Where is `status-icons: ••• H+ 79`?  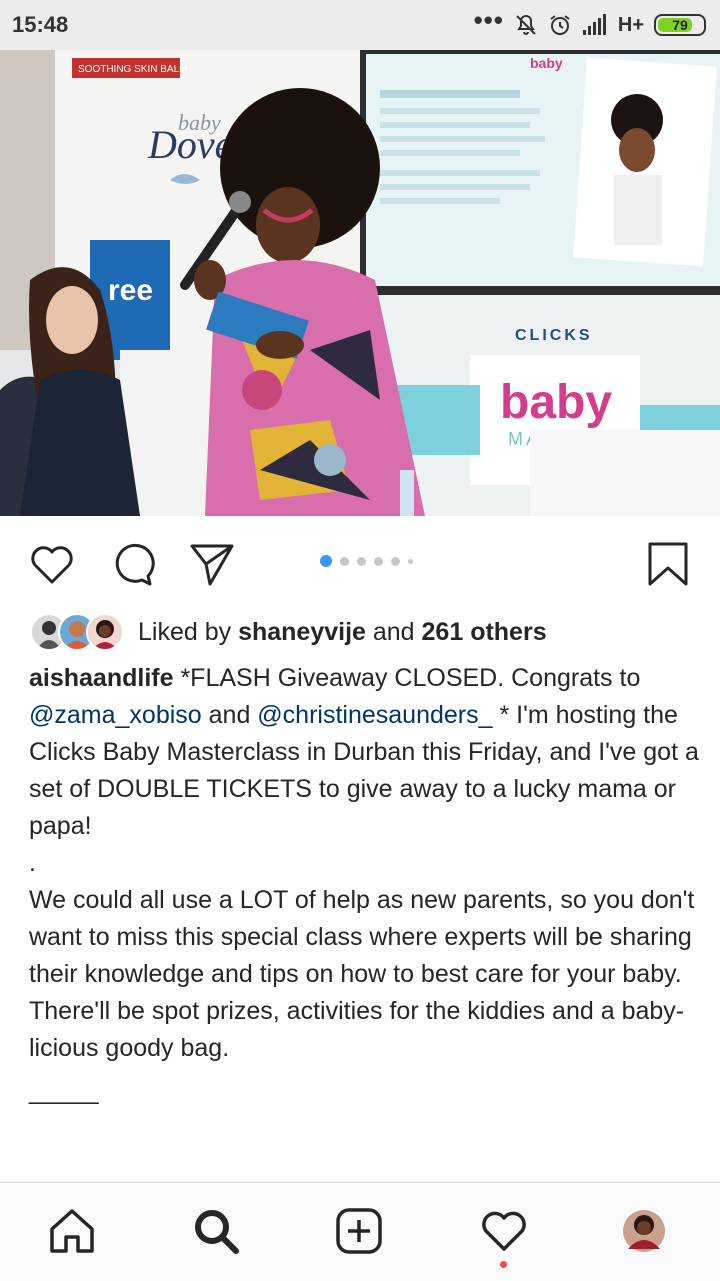 status-icons: ••• H+ 79 is located at coordinates (590, 22).